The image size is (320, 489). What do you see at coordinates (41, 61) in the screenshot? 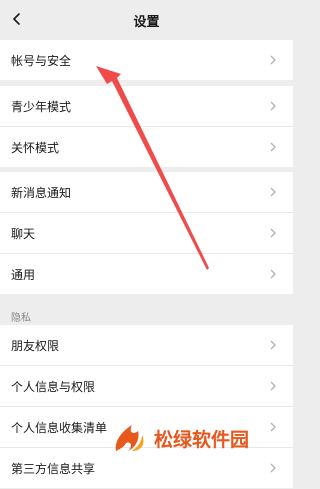
I see `menu-item-label: 帐号与安全` at bounding box center [41, 61].